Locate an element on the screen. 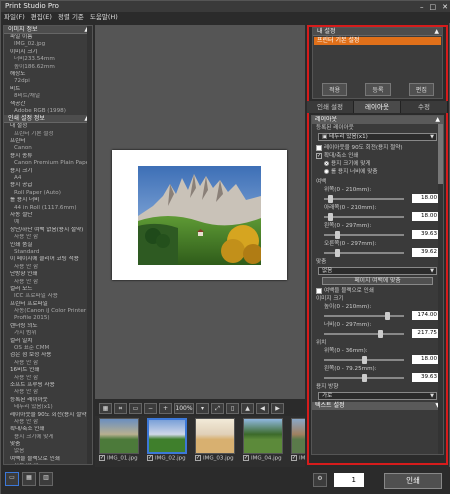 This screenshot has height=494, width=450. scale-checkbox: ✓ is located at coordinates (319, 155).